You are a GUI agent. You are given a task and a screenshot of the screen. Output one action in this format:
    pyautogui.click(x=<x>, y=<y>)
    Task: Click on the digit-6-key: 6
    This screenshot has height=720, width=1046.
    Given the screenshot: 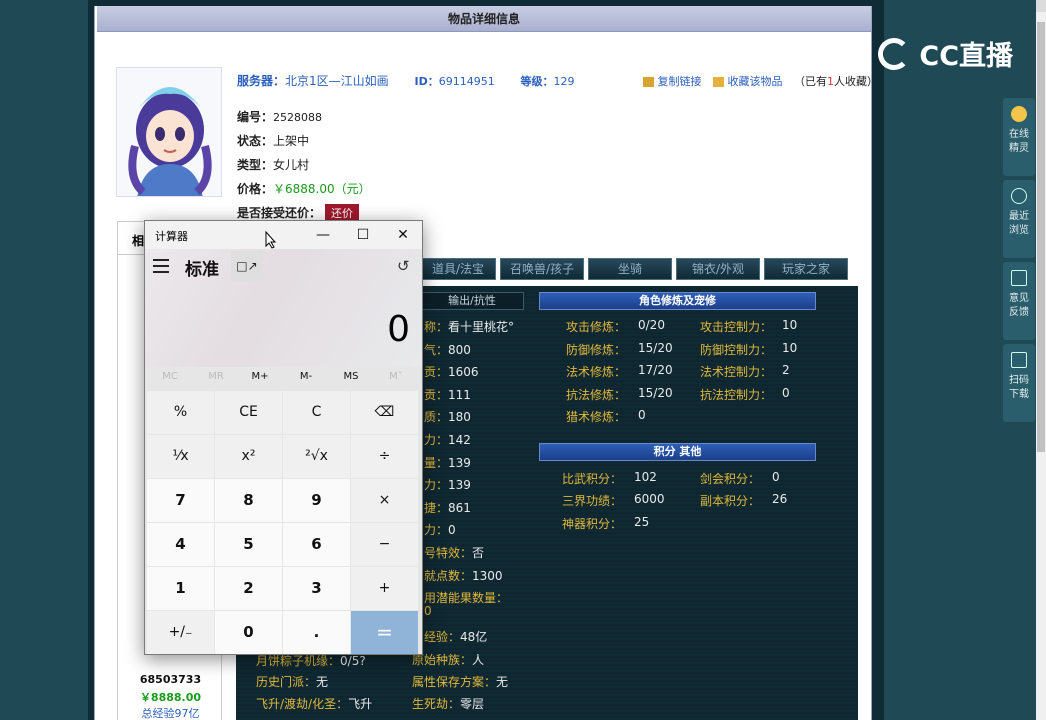 What is the action you would take?
    pyautogui.click(x=316, y=544)
    